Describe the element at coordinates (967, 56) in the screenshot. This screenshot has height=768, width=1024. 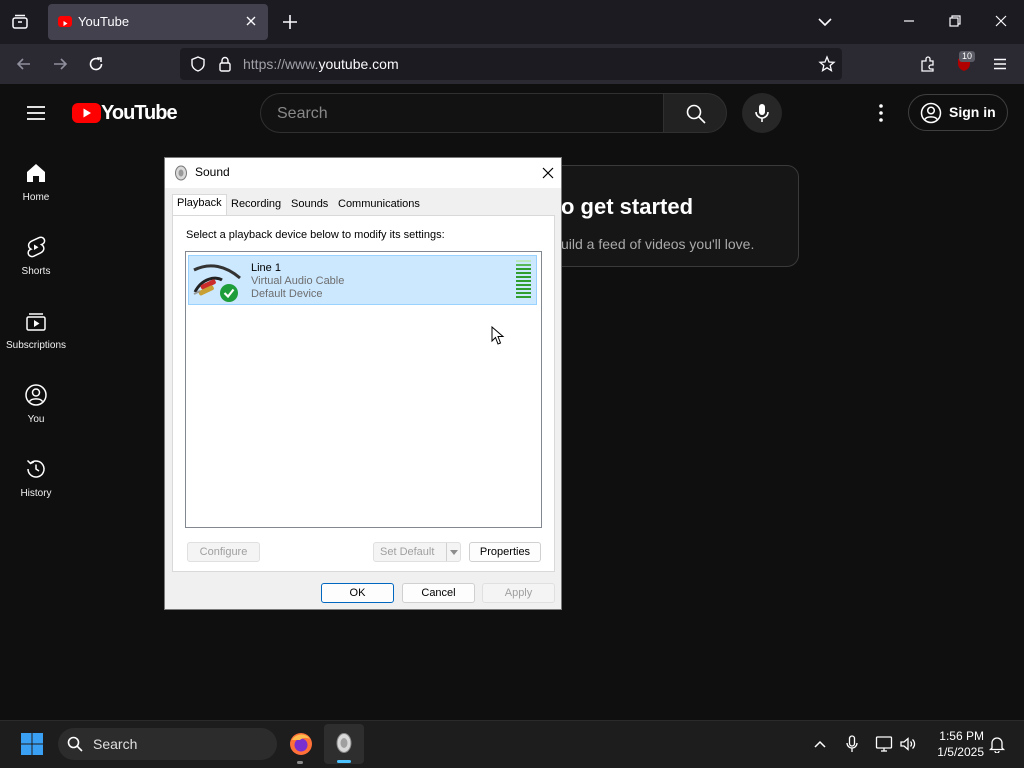
I see `extension-badge: 10` at that location.